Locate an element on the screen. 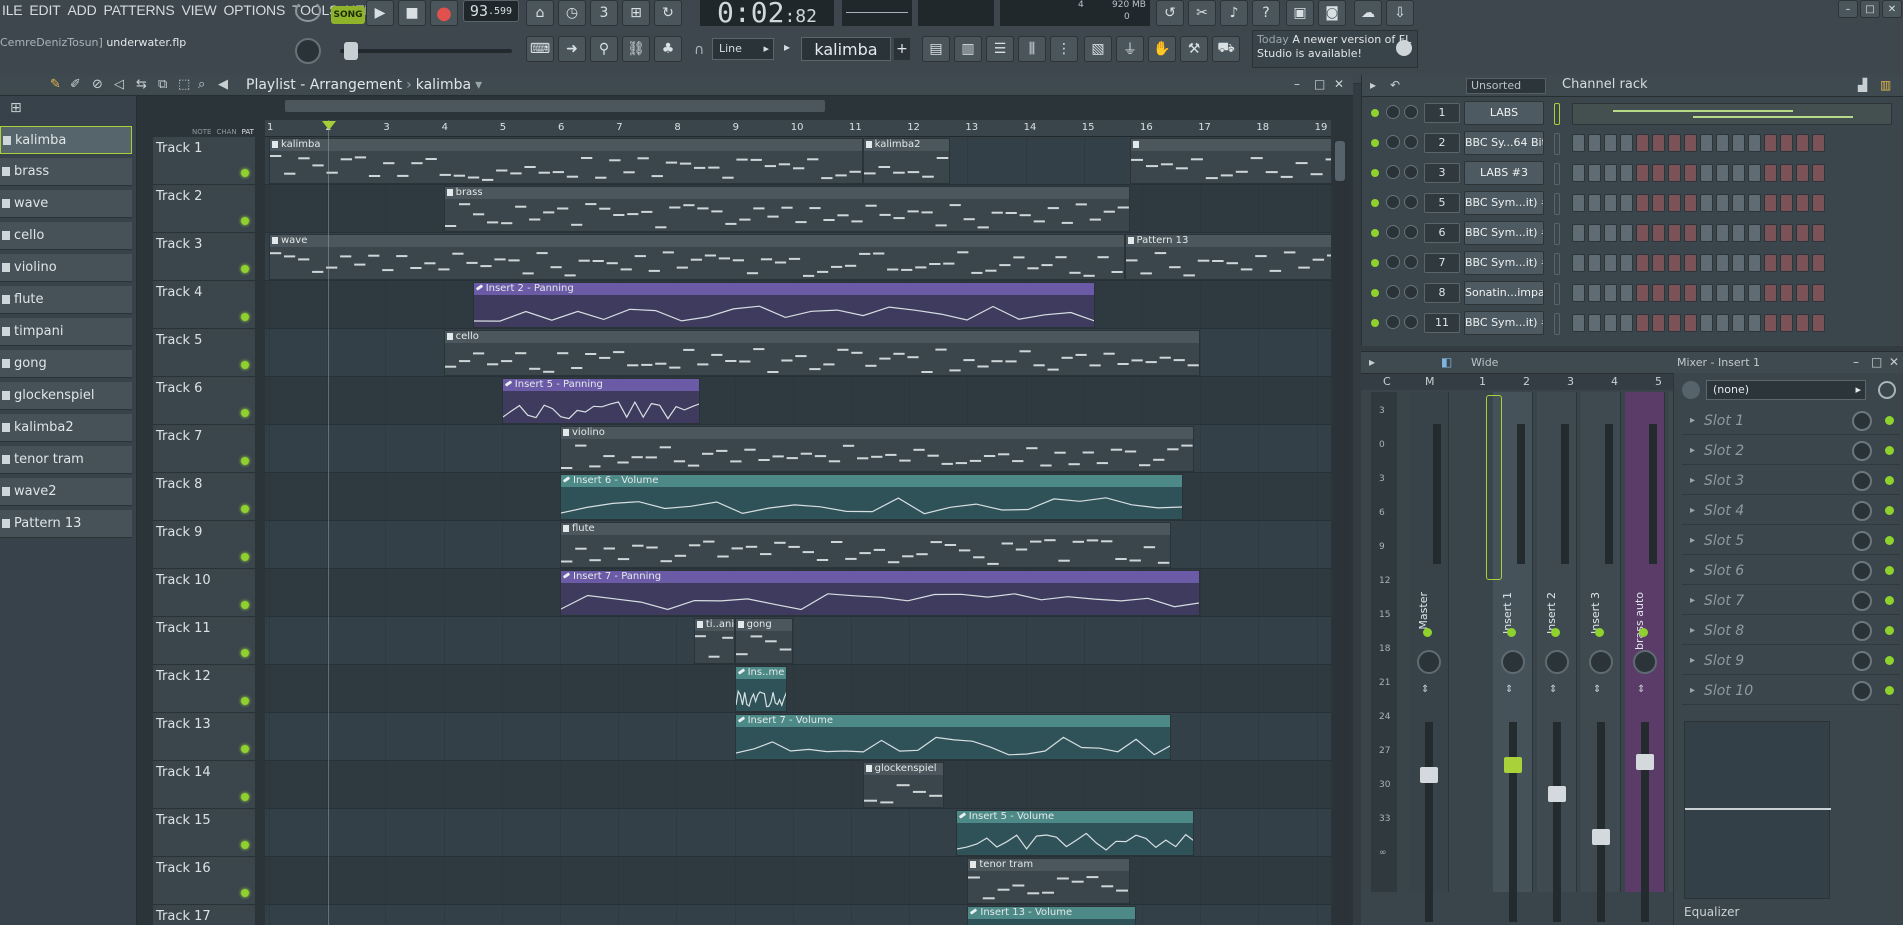  undo-history-icon: ↺ is located at coordinates (1170, 13).